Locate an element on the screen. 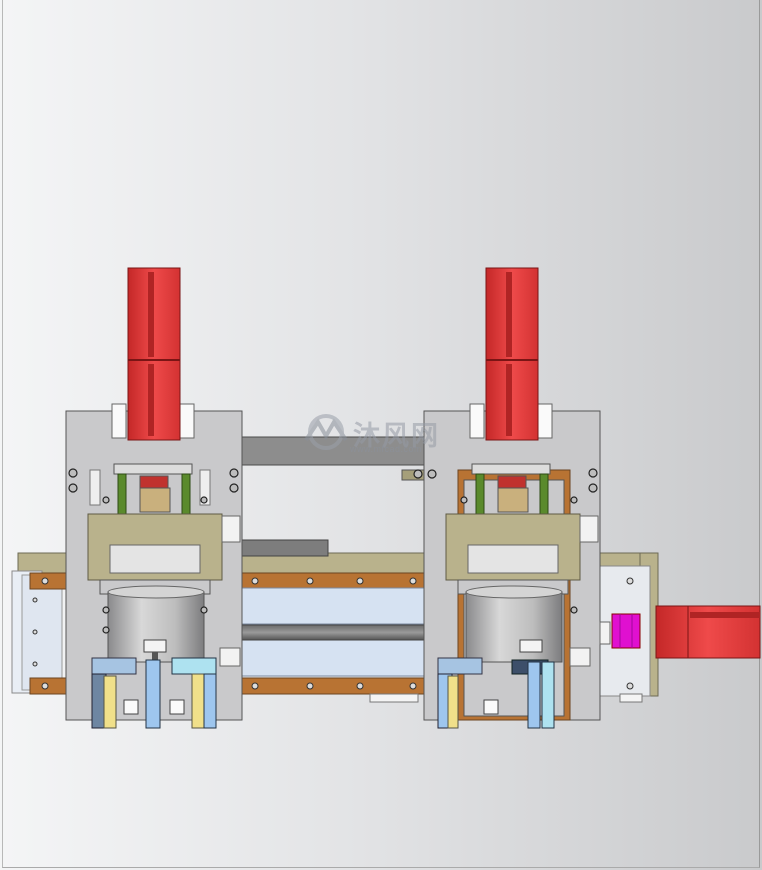 This screenshot has height=870, width=762. left-module is located at coordinates (154, 498).